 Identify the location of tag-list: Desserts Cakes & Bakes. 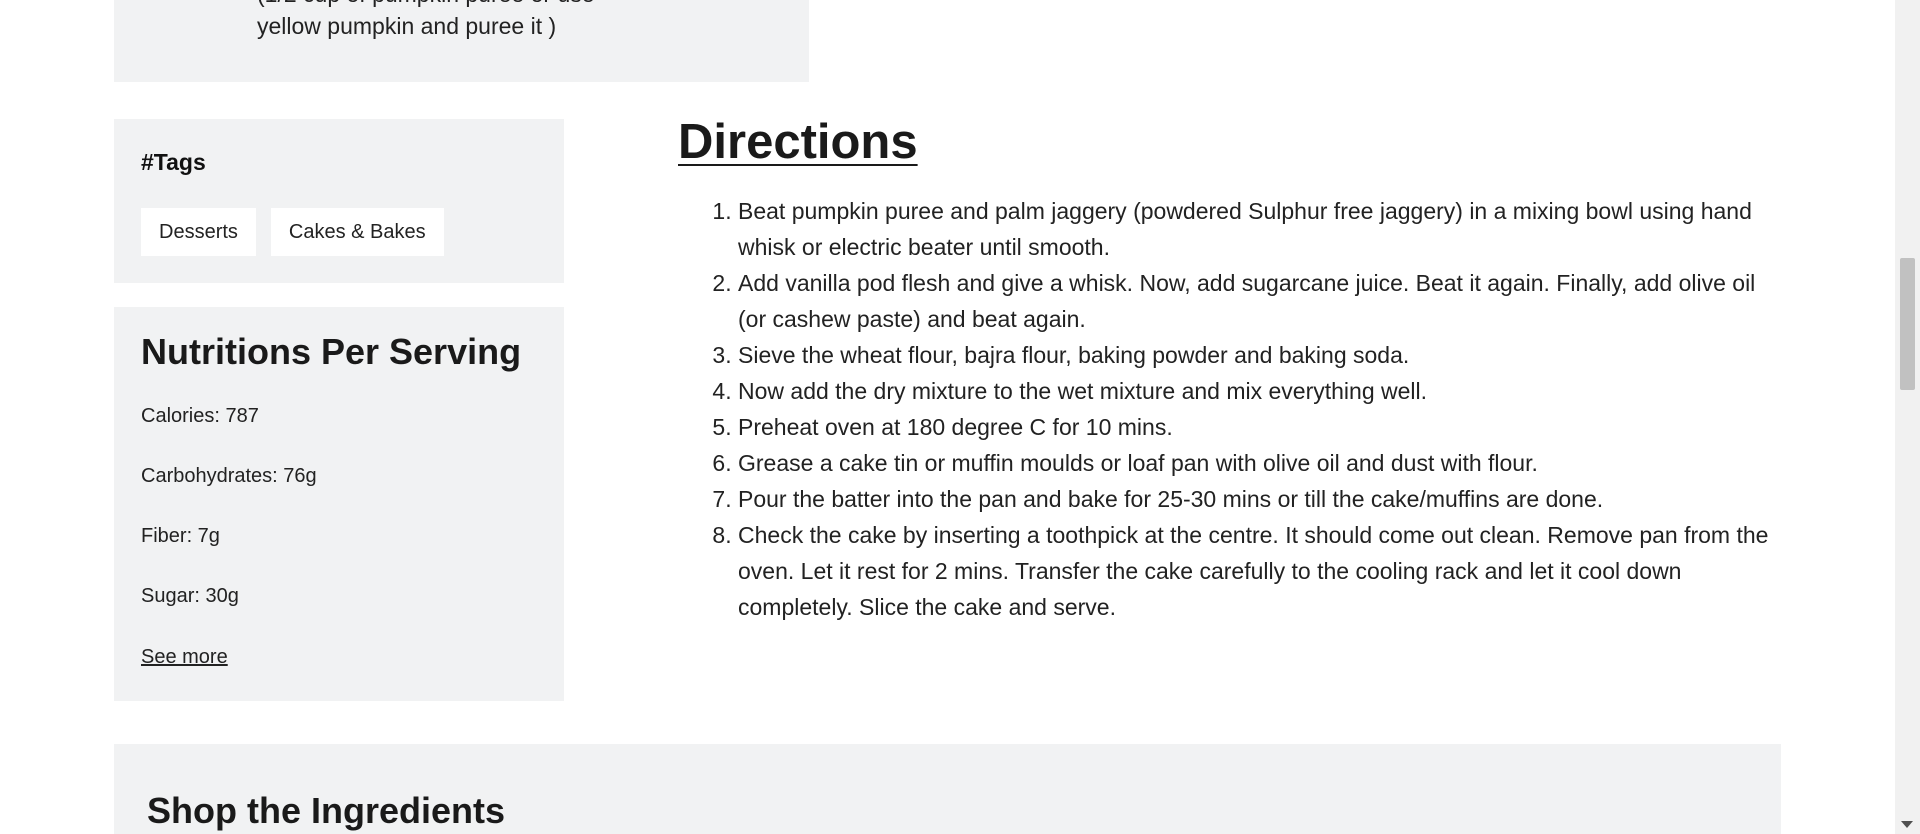
(292, 232).